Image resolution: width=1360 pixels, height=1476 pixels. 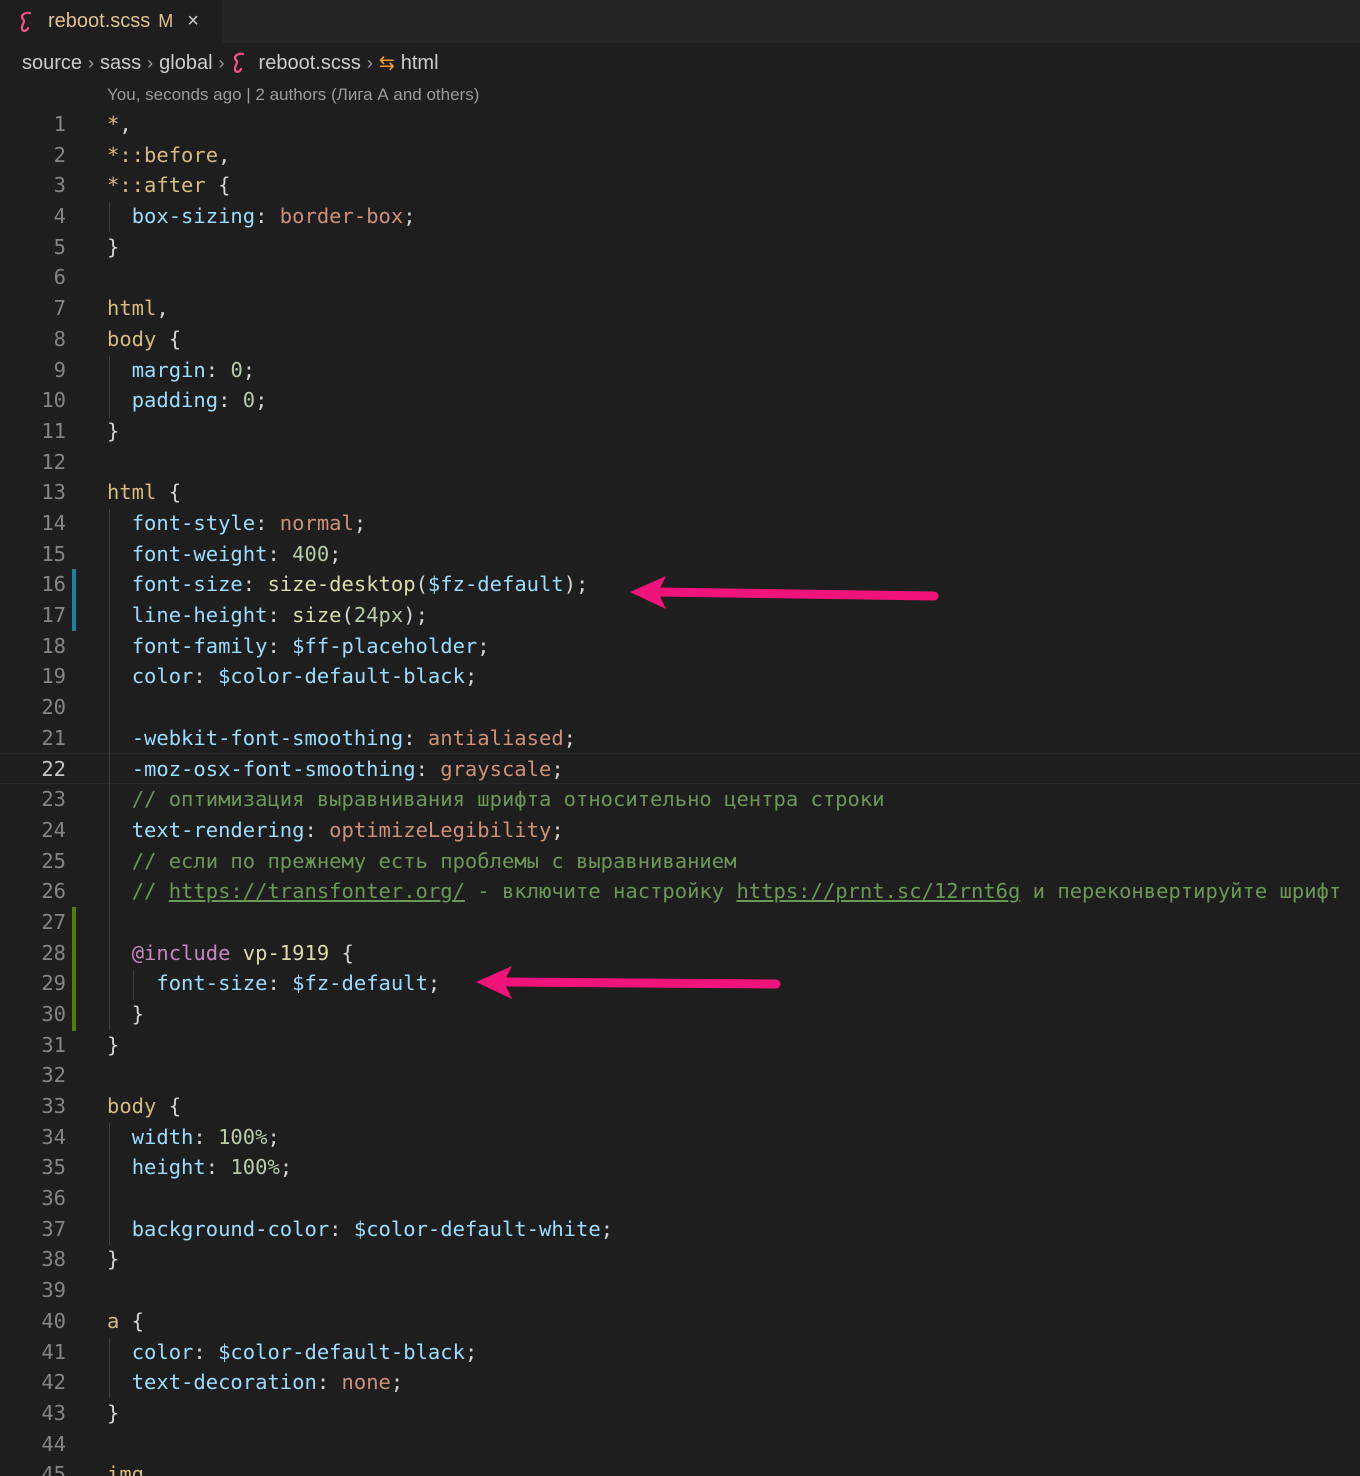 I want to click on code-link: https://transfonter.org/, so click(x=317, y=891).